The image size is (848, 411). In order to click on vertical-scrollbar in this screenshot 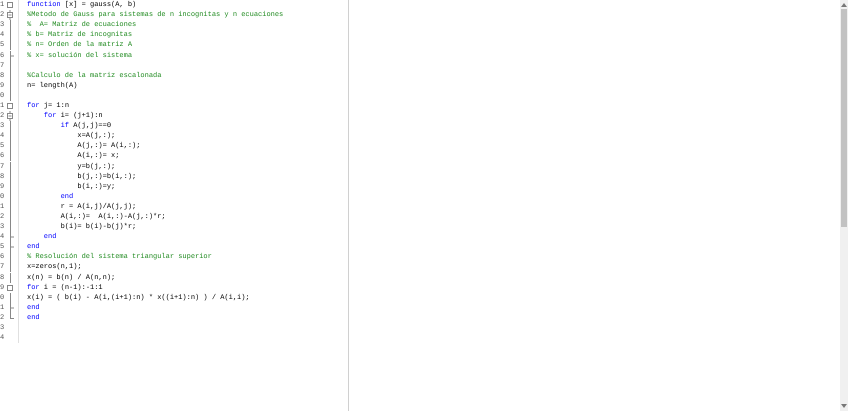, I will do `click(844, 205)`.